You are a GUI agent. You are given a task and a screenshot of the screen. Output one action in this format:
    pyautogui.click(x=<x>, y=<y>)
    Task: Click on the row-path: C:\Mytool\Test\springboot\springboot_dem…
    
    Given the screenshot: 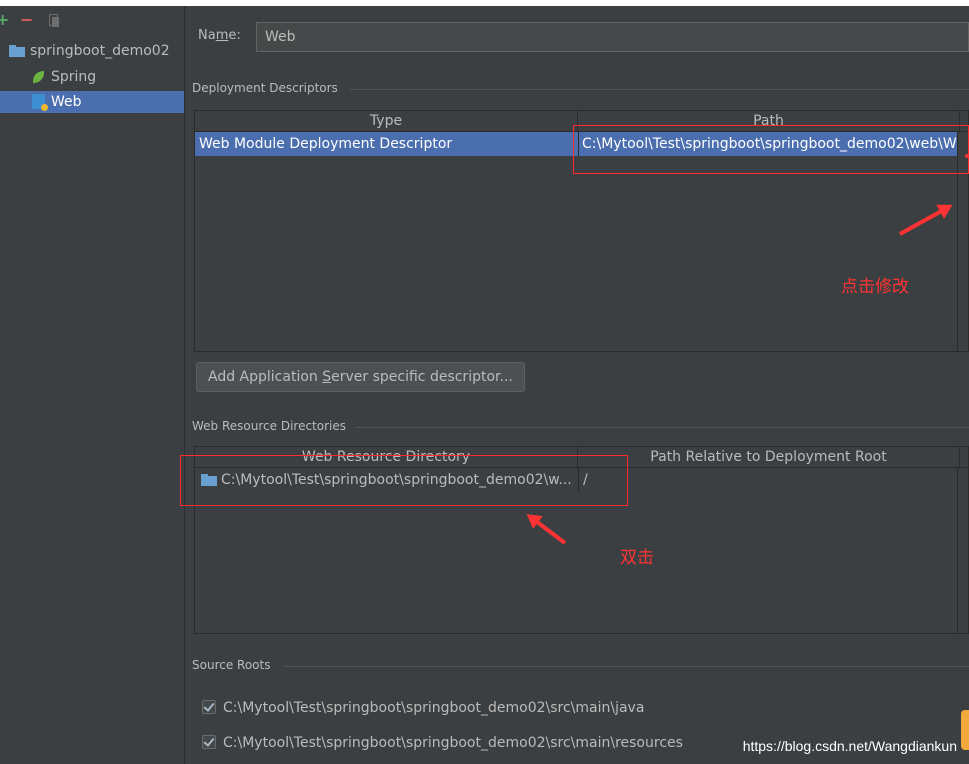 What is the action you would take?
    pyautogui.click(x=769, y=144)
    